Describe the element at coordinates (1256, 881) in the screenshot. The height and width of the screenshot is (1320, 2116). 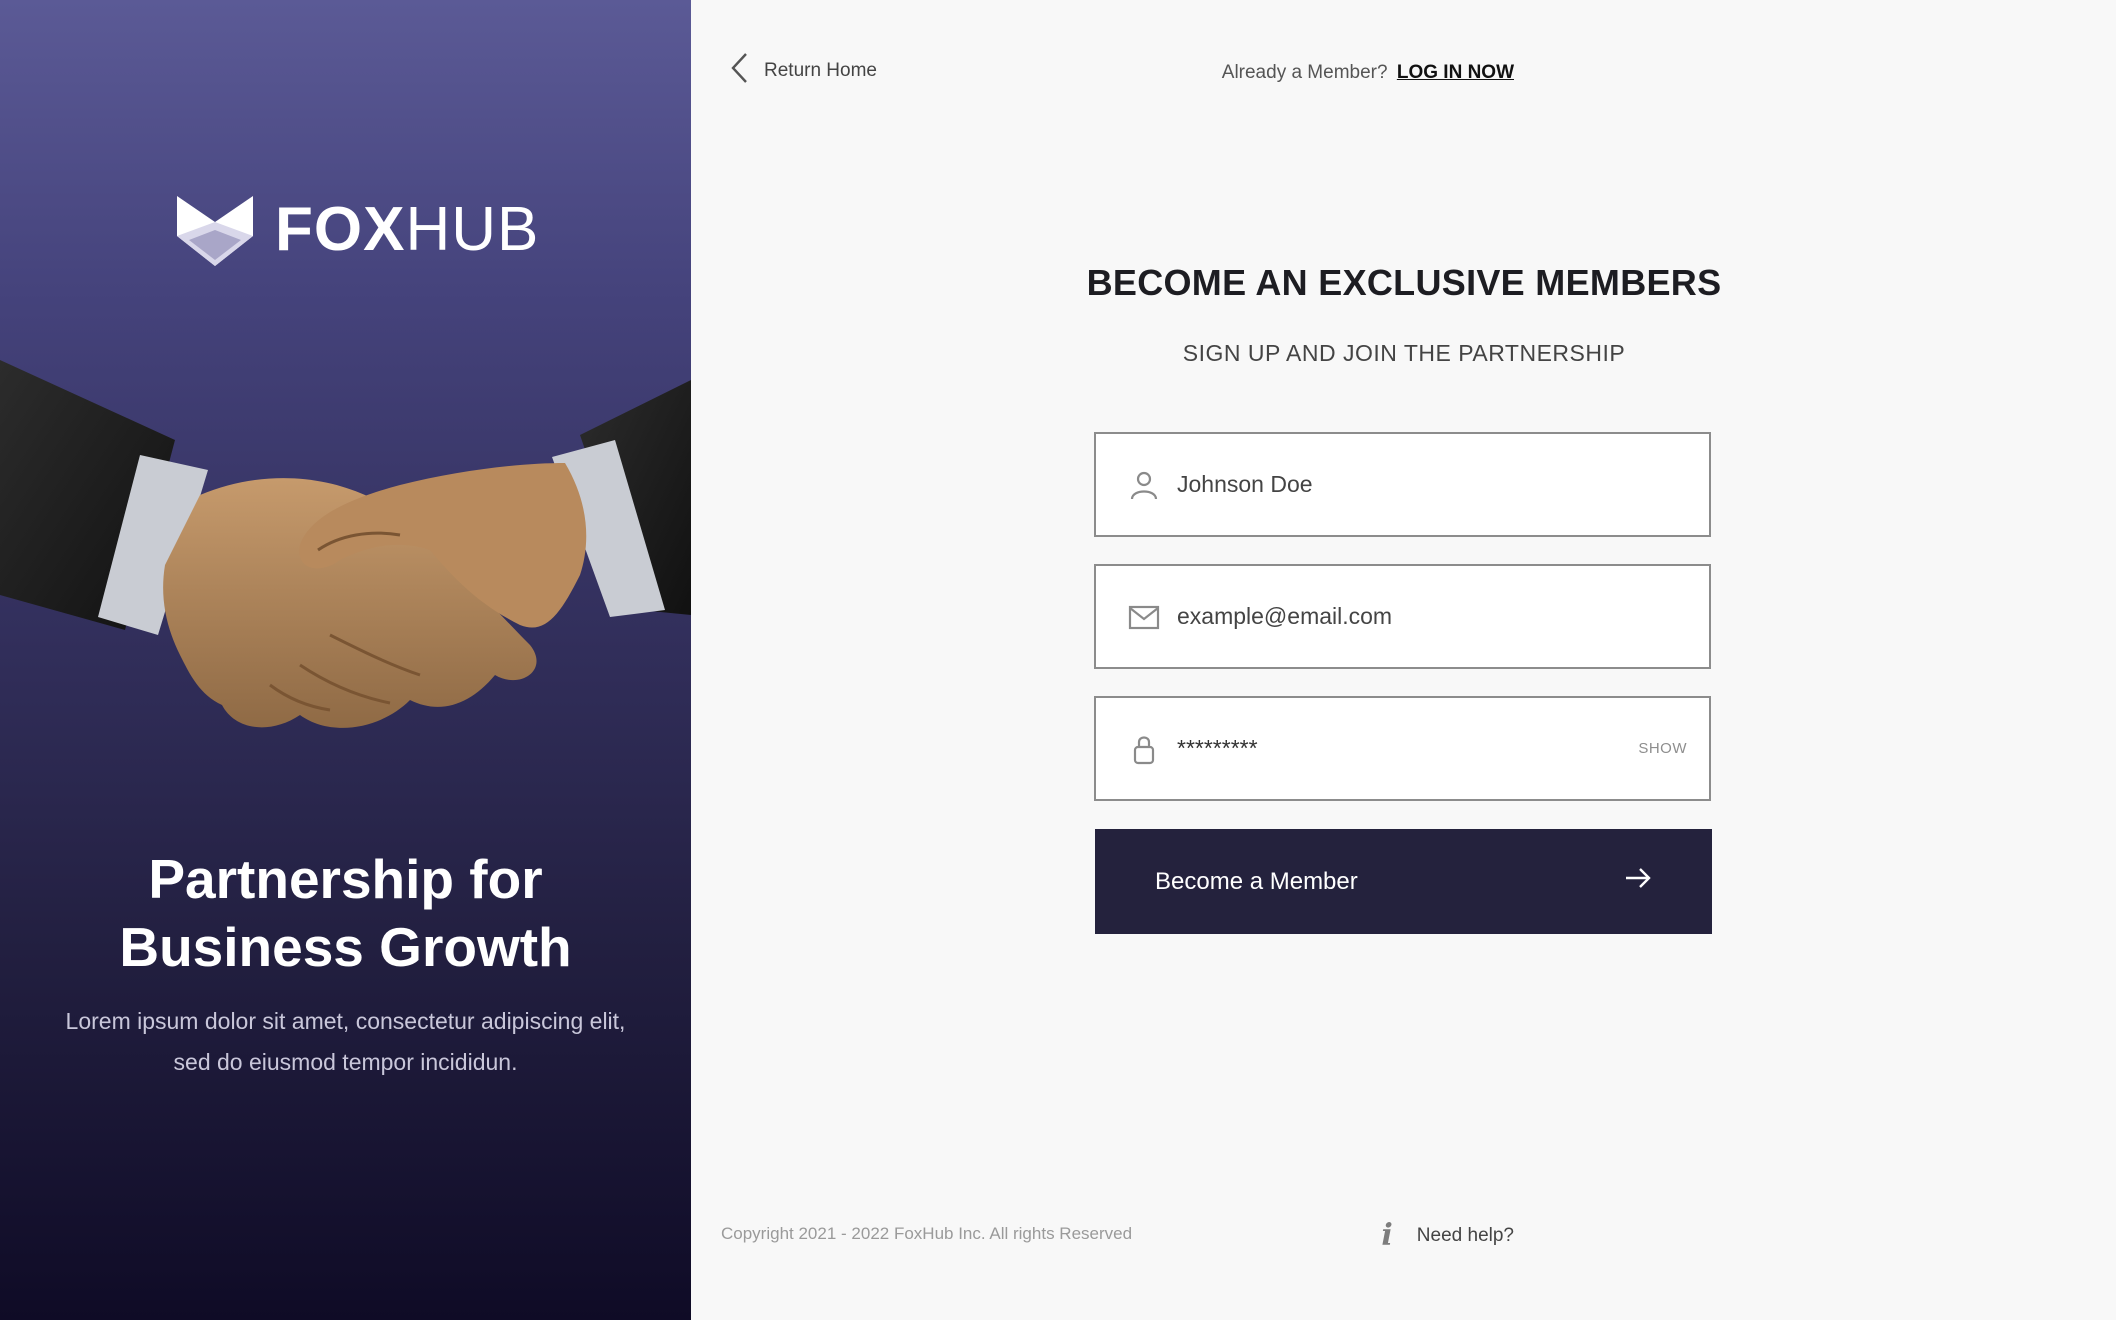
I see `become-member-label: Become a Member` at that location.